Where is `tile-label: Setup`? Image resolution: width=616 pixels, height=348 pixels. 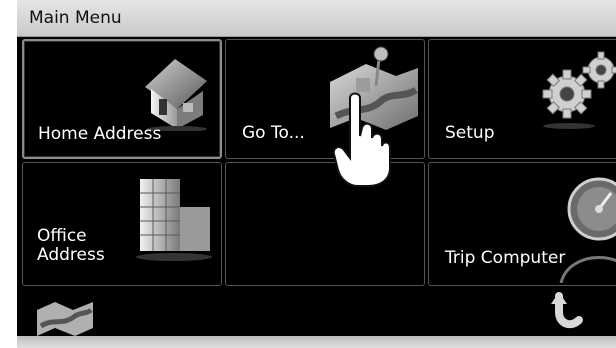
tile-label: Setup is located at coordinates (470, 133).